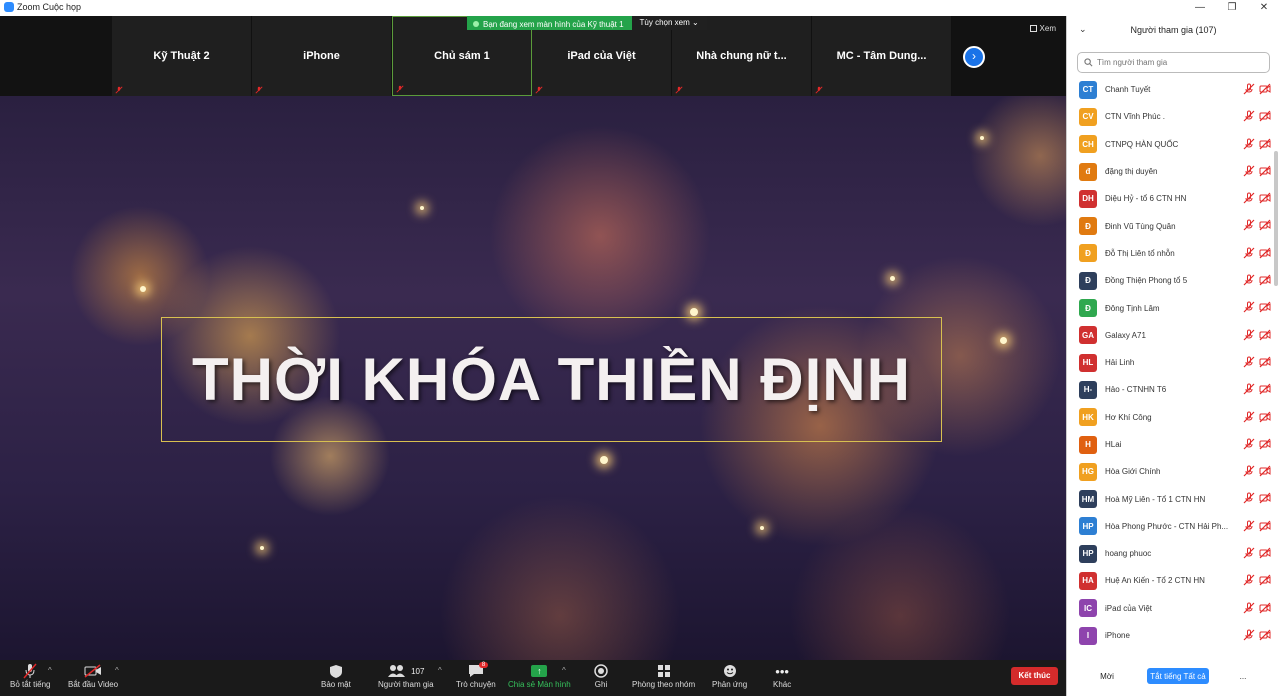 The width and height of the screenshot is (1280, 696). I want to click on zoom-logo-icon, so click(9, 7).